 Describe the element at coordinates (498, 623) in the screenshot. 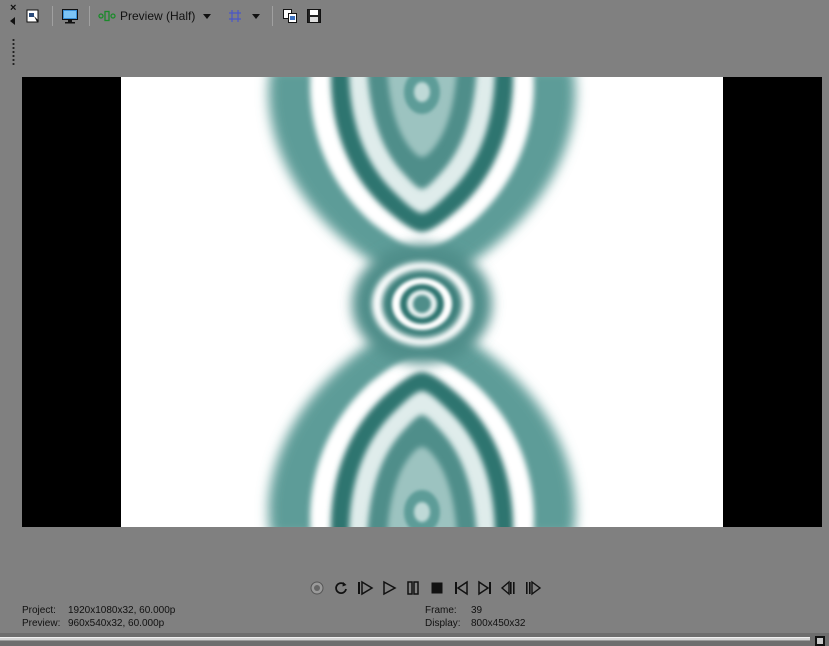

I see `display-value: 800x450x32` at that location.